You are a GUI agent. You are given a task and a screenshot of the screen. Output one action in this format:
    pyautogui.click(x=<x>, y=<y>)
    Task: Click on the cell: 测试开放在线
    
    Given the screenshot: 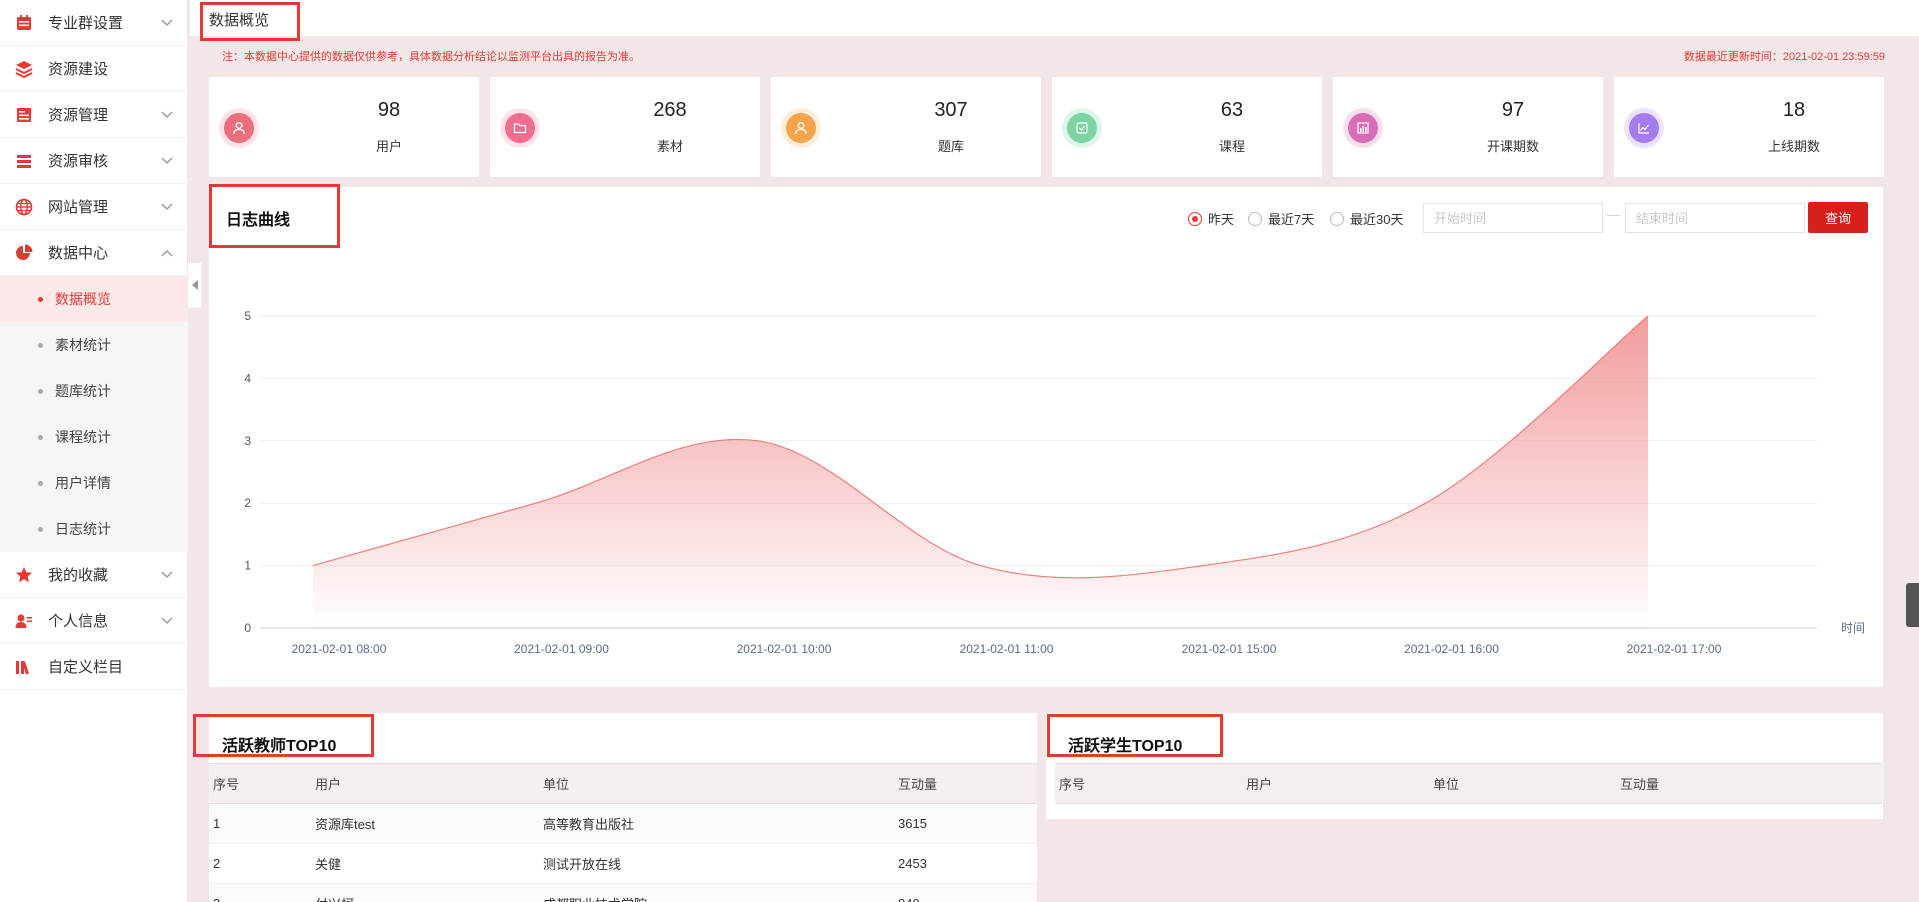 What is the action you would take?
    pyautogui.click(x=716, y=863)
    